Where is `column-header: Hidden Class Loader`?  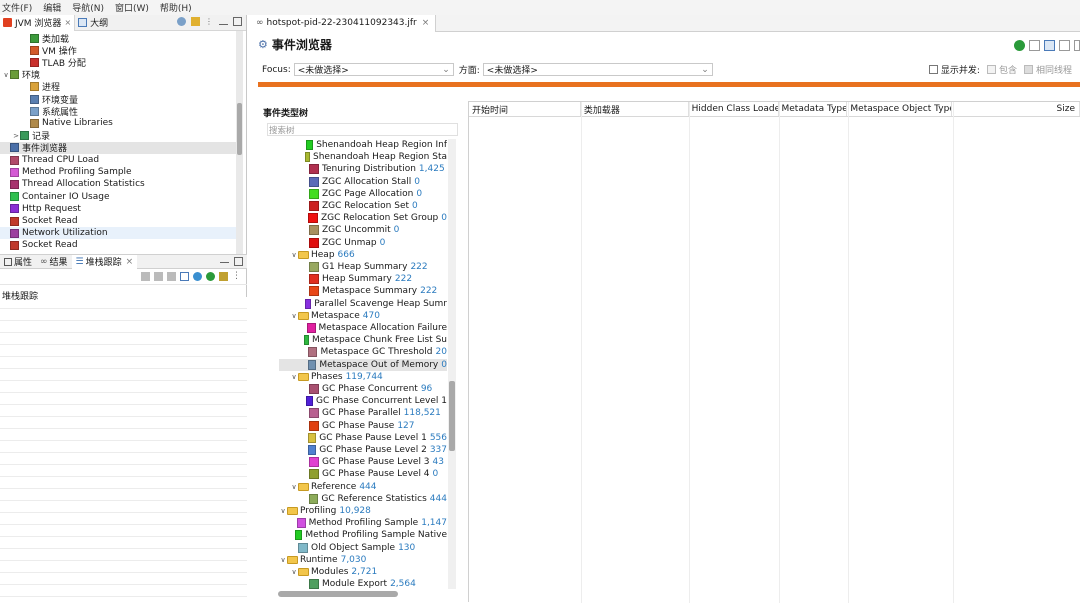
column-header: Hidden Class Loader is located at coordinates (734, 109).